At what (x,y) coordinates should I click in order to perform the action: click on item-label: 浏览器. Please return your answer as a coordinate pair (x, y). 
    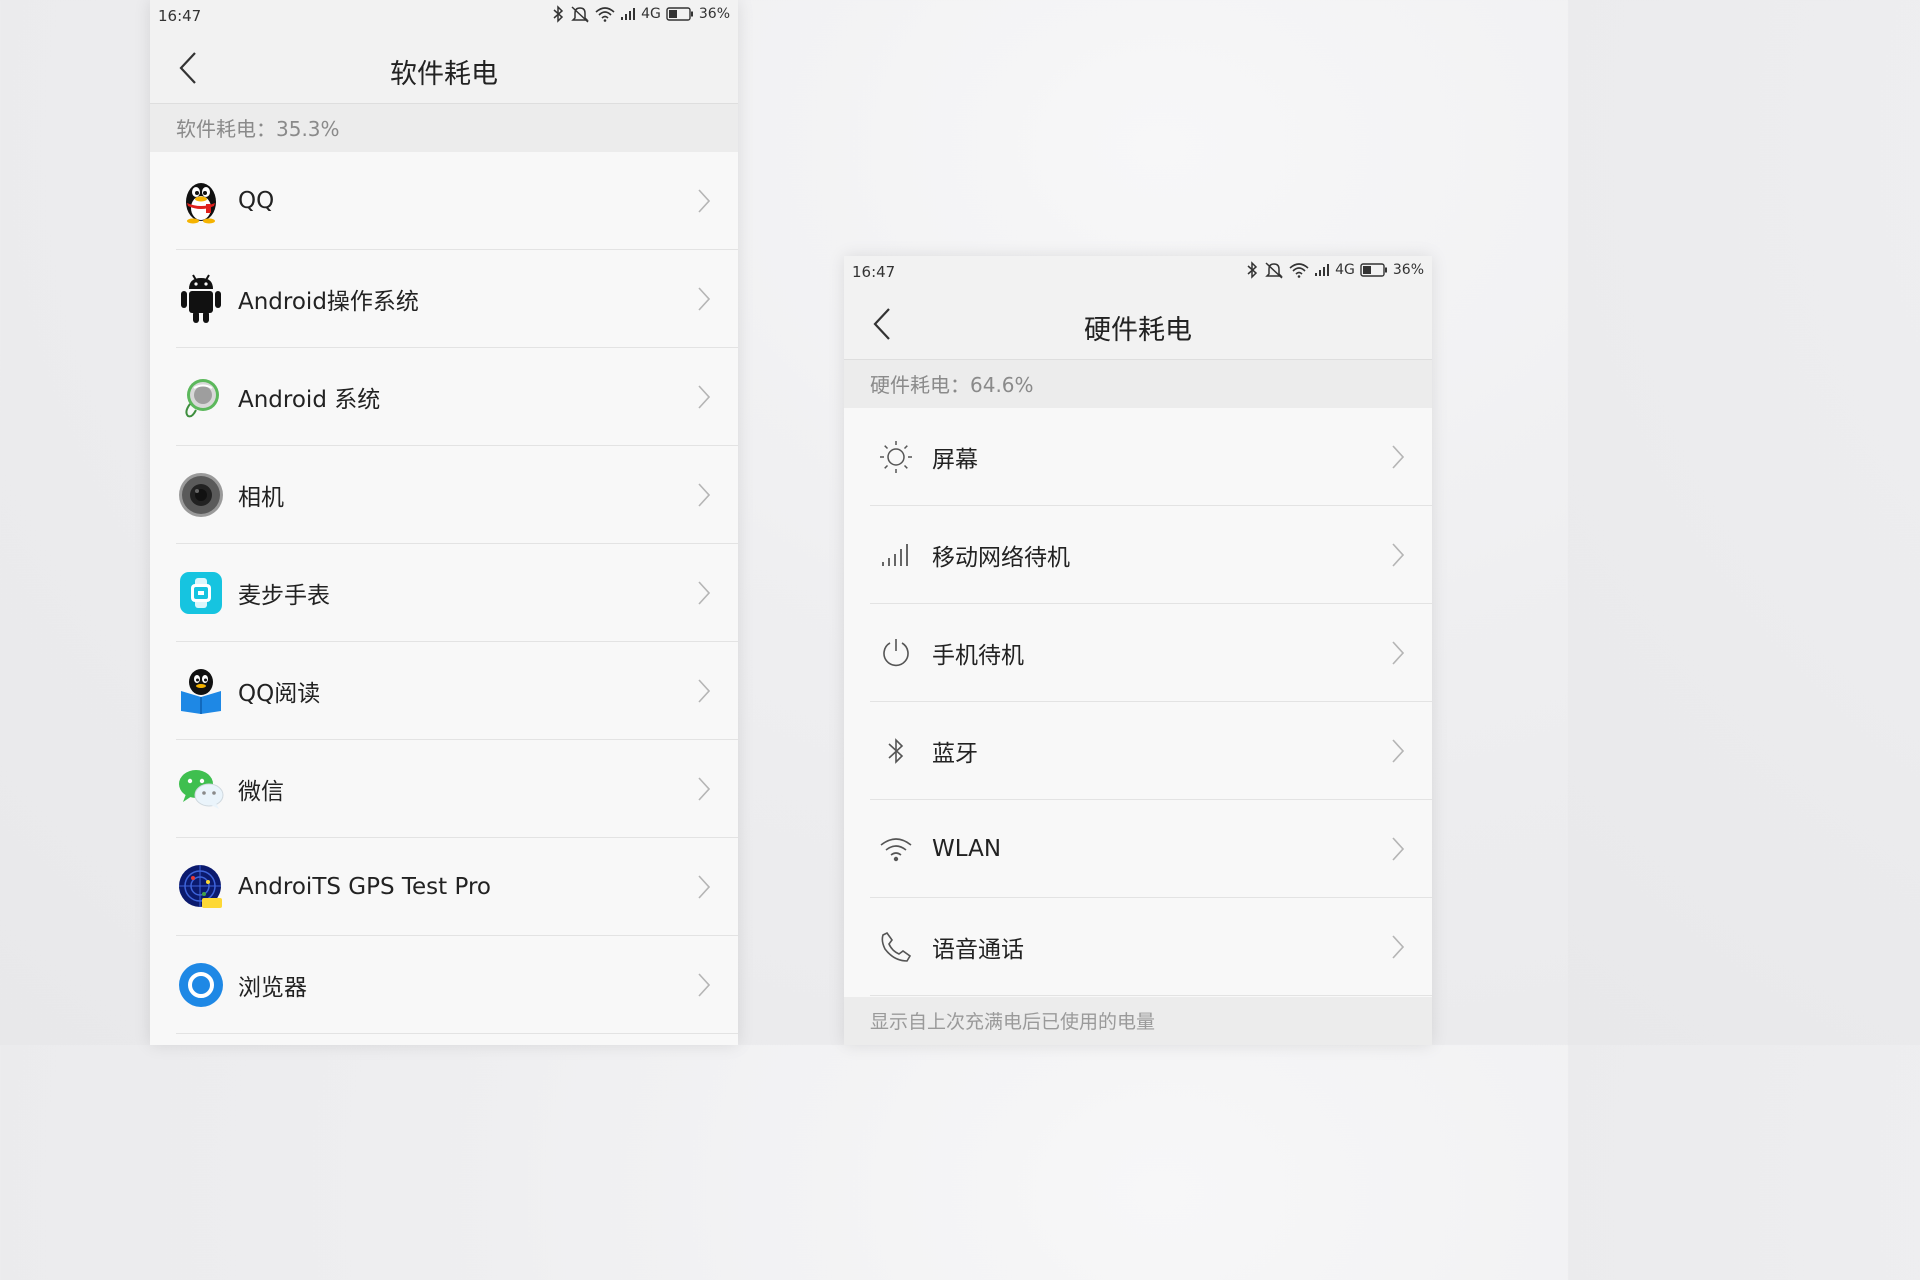
    Looking at the image, I should click on (272, 988).